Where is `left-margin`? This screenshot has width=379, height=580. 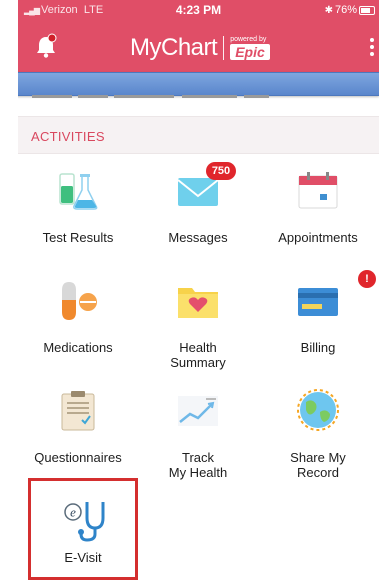 left-margin is located at coordinates (9, 290).